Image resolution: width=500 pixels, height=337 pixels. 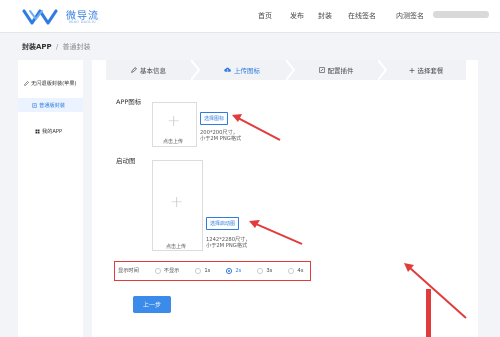 I want to click on sidebar-item-no-crash-ios: 无闪退版封装(苹果), so click(x=50, y=83).